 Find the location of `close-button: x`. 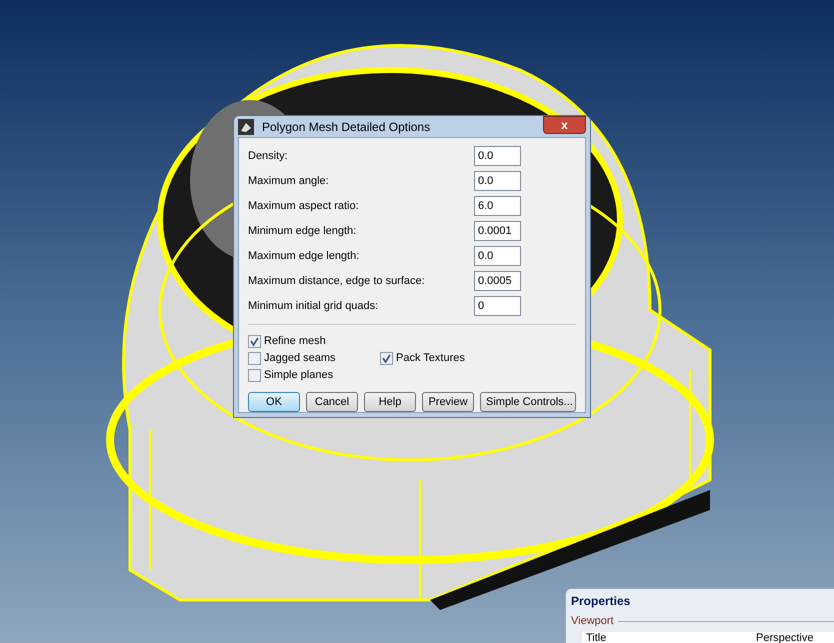

close-button: x is located at coordinates (564, 125).